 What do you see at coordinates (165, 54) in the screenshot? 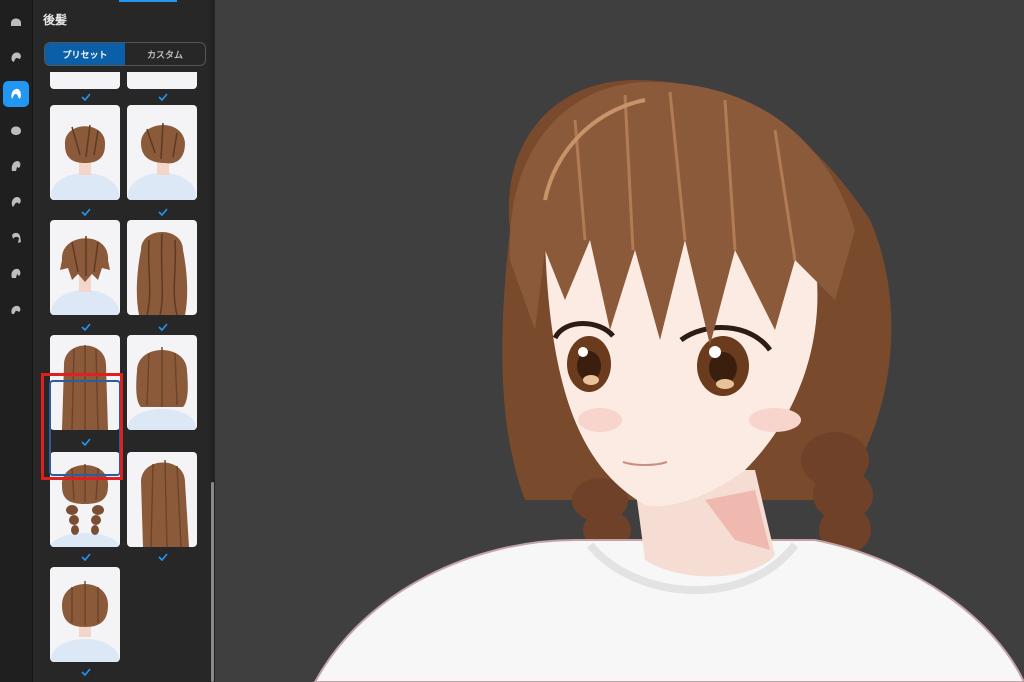
I see `tab-custom: カスタム` at bounding box center [165, 54].